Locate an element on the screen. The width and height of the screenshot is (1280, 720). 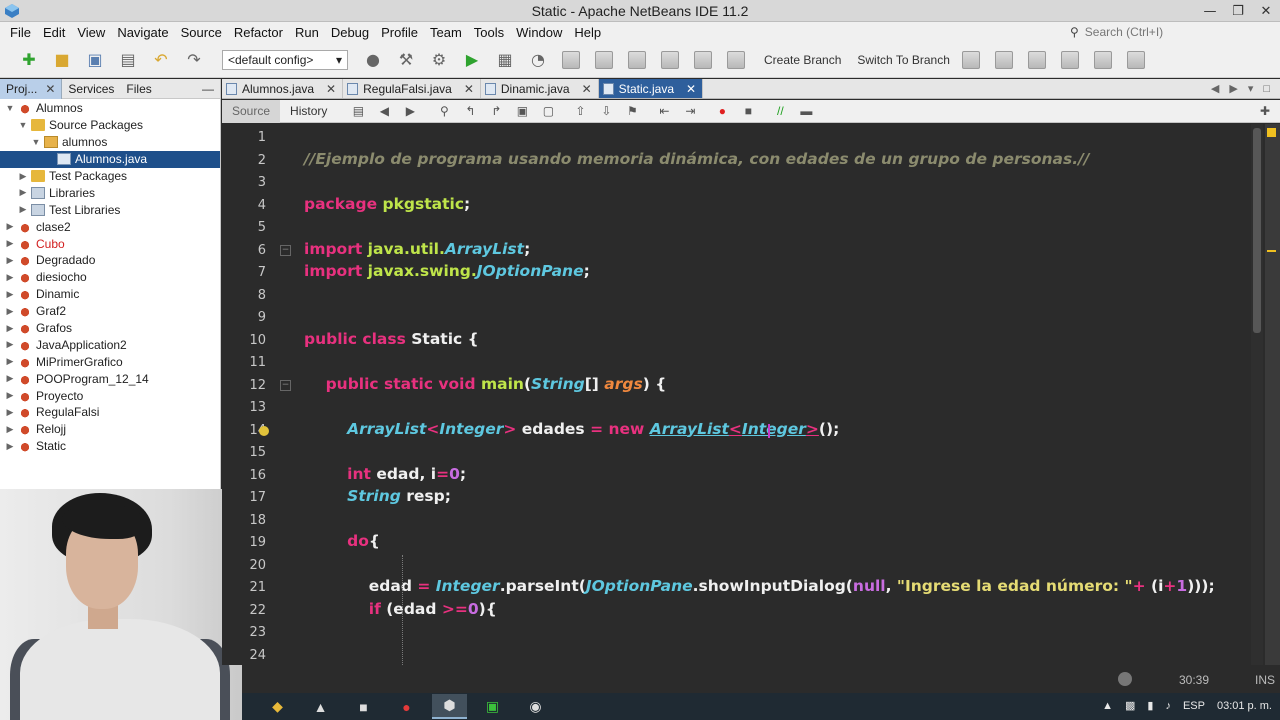
tree-item: ▶ Test Packages is located at coordinates (110, 176).